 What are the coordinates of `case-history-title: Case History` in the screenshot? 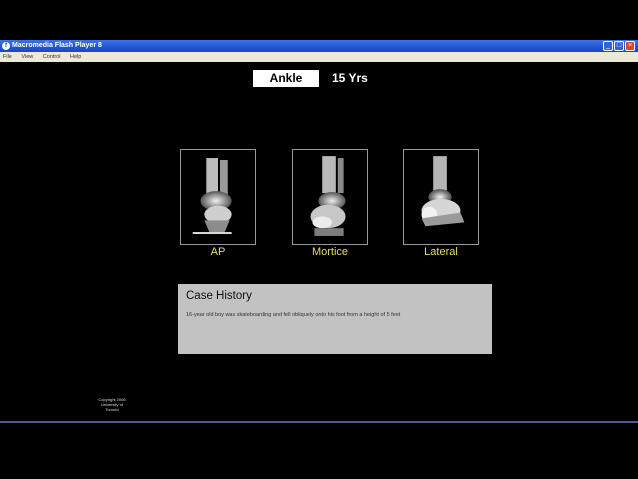 It's located at (219, 296).